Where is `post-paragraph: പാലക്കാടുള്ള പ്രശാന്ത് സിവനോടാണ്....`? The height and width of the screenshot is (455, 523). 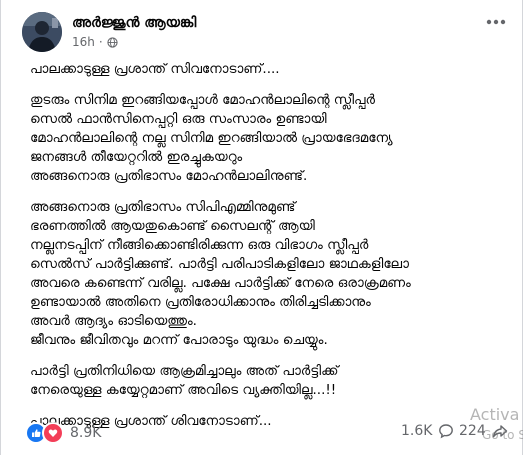
post-paragraph: പാലക്കാടുള്ള പ്രശാന്ത് സിവനോടാണ്.... is located at coordinates (265, 69).